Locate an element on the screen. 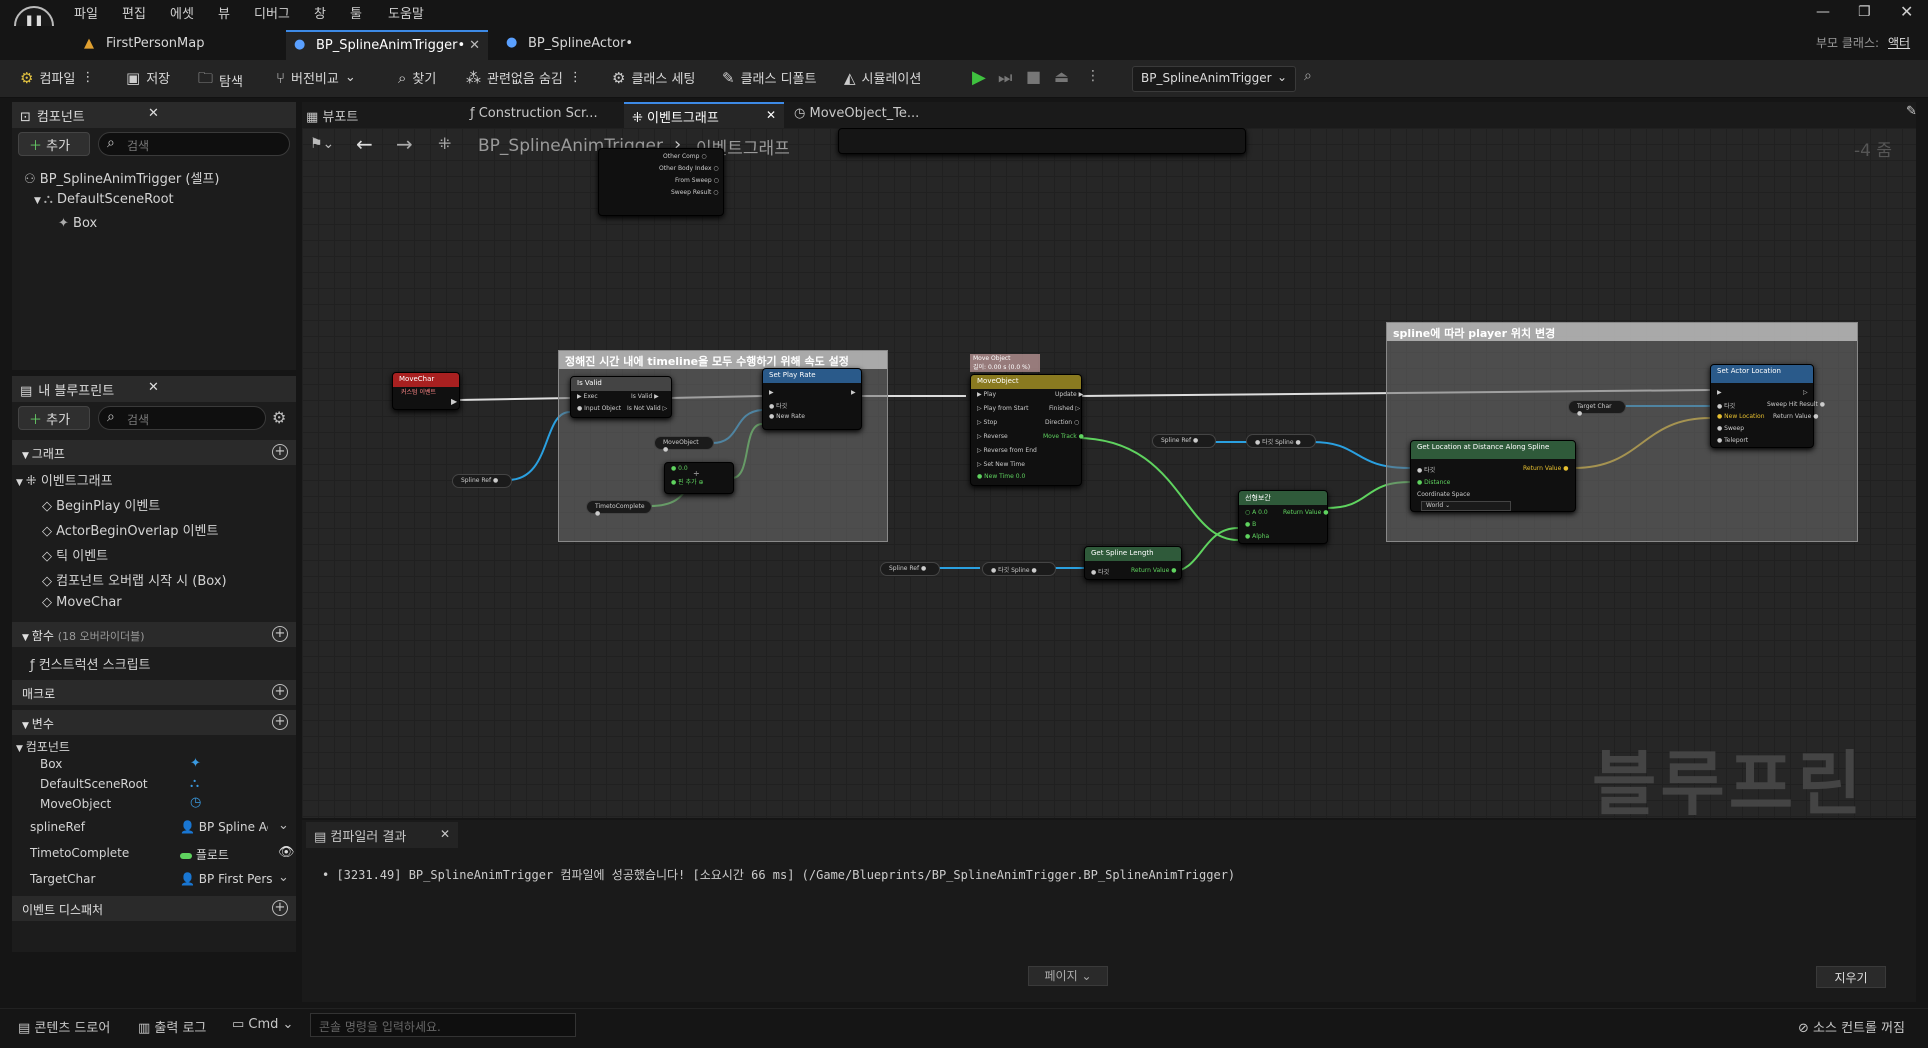  eject-icon: ⏏ is located at coordinates (1061, 76).